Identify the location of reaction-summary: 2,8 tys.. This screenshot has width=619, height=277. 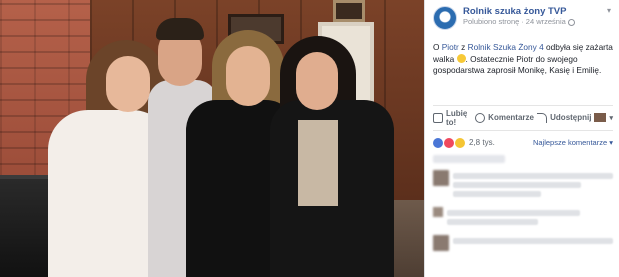
(464, 142).